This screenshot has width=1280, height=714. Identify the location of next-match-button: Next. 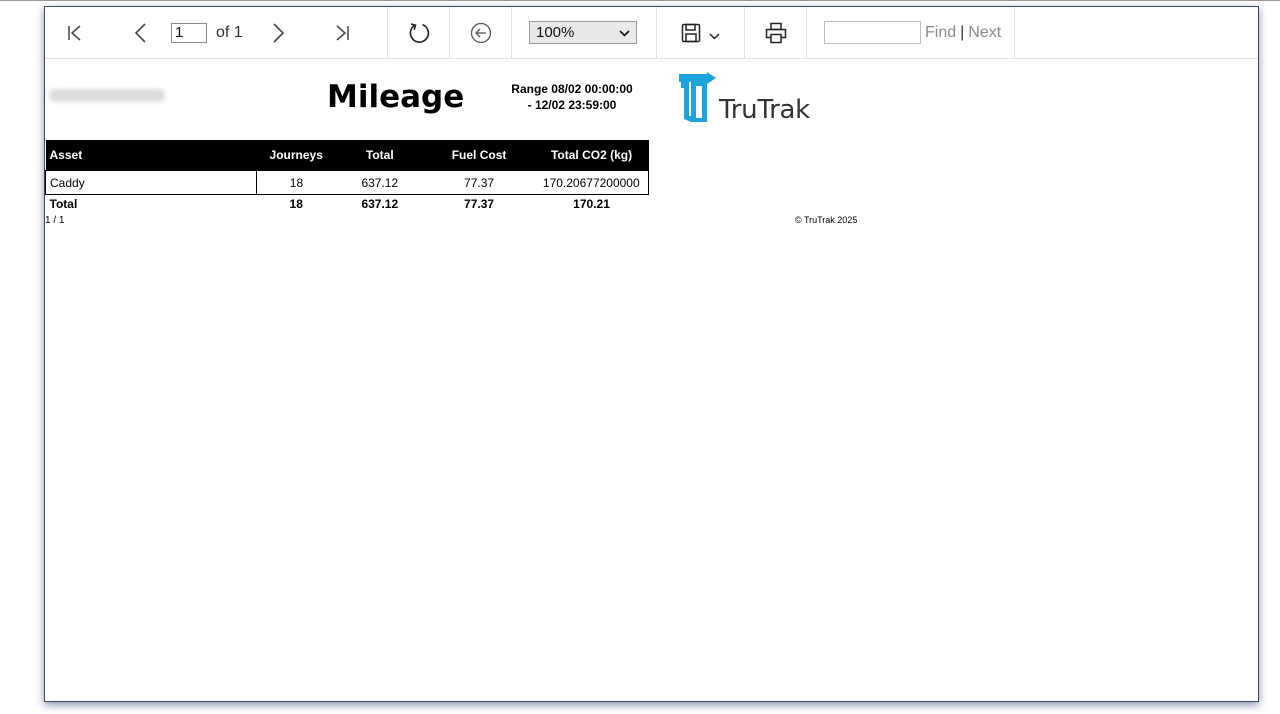
(984, 33).